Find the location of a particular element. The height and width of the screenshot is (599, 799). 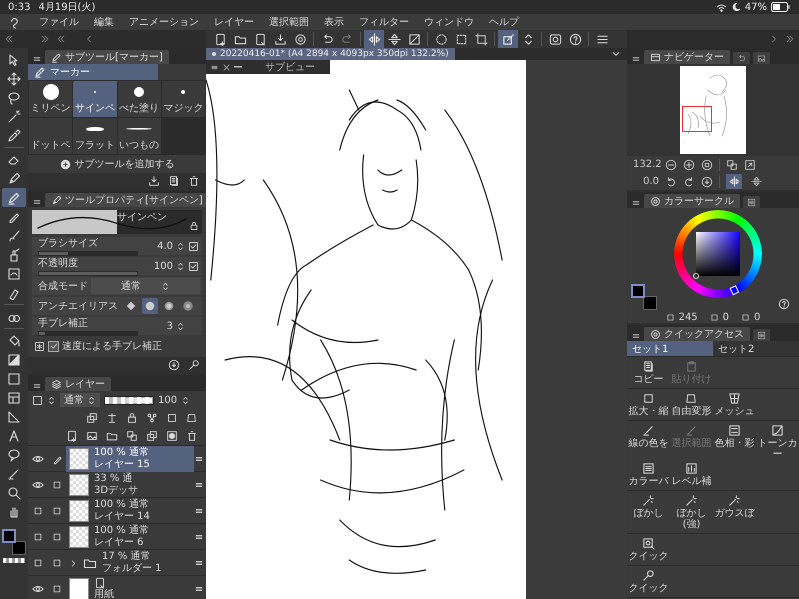

panel-tab: ツールプロパティ[サインペン] is located at coordinates (125, 200).